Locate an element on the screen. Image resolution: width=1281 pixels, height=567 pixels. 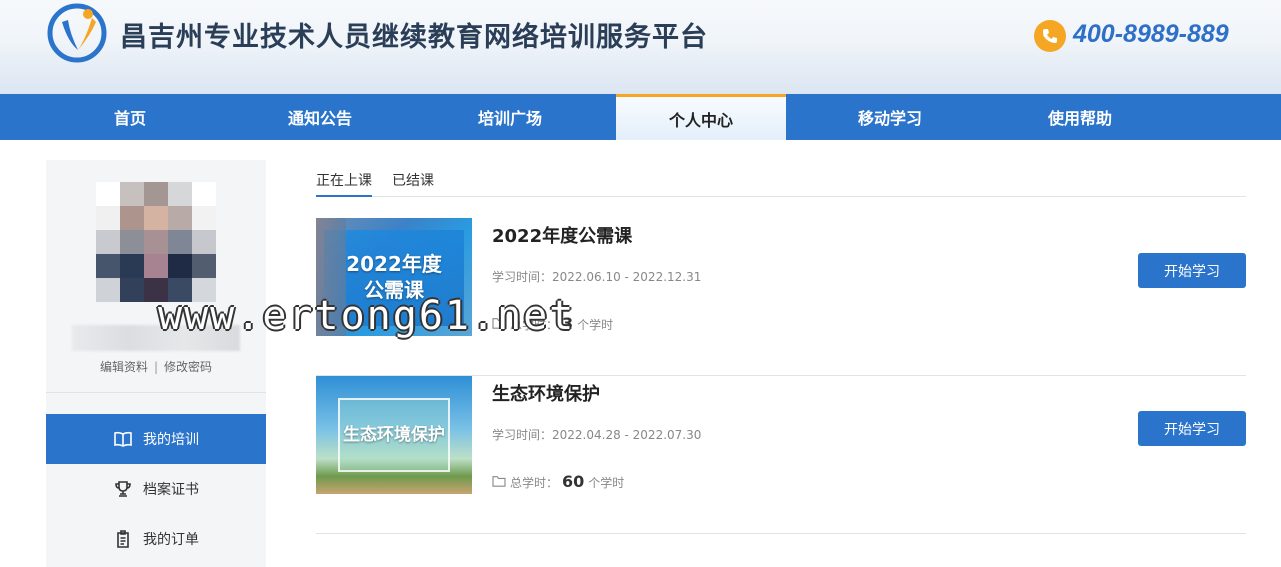
change-password-link: 修改密码 is located at coordinates (188, 367).